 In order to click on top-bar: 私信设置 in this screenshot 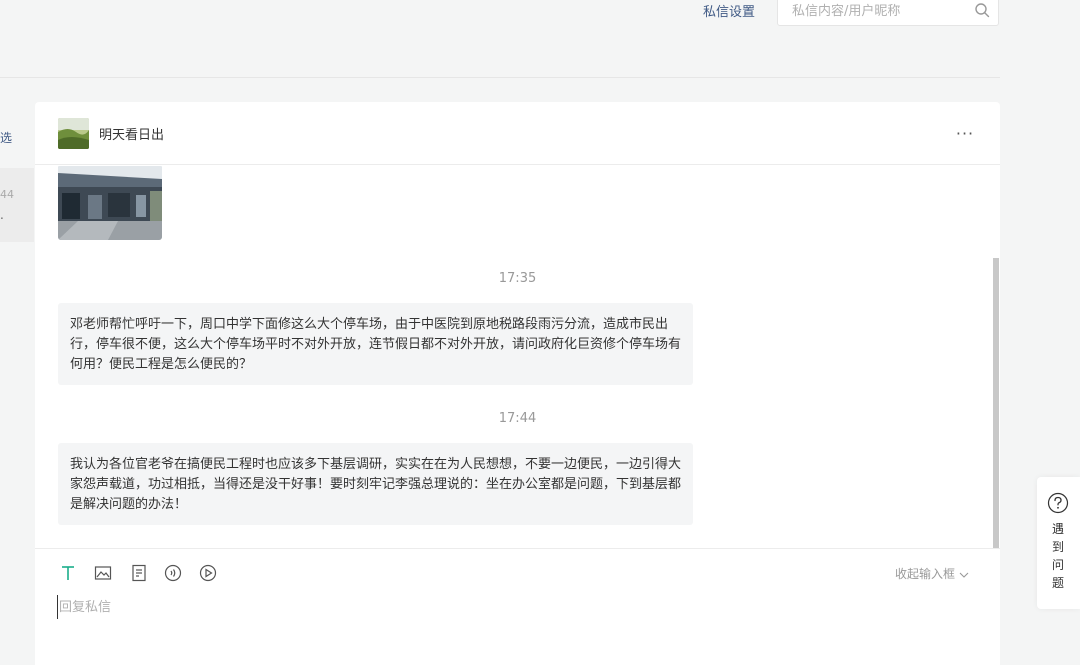, I will do `click(500, 39)`.